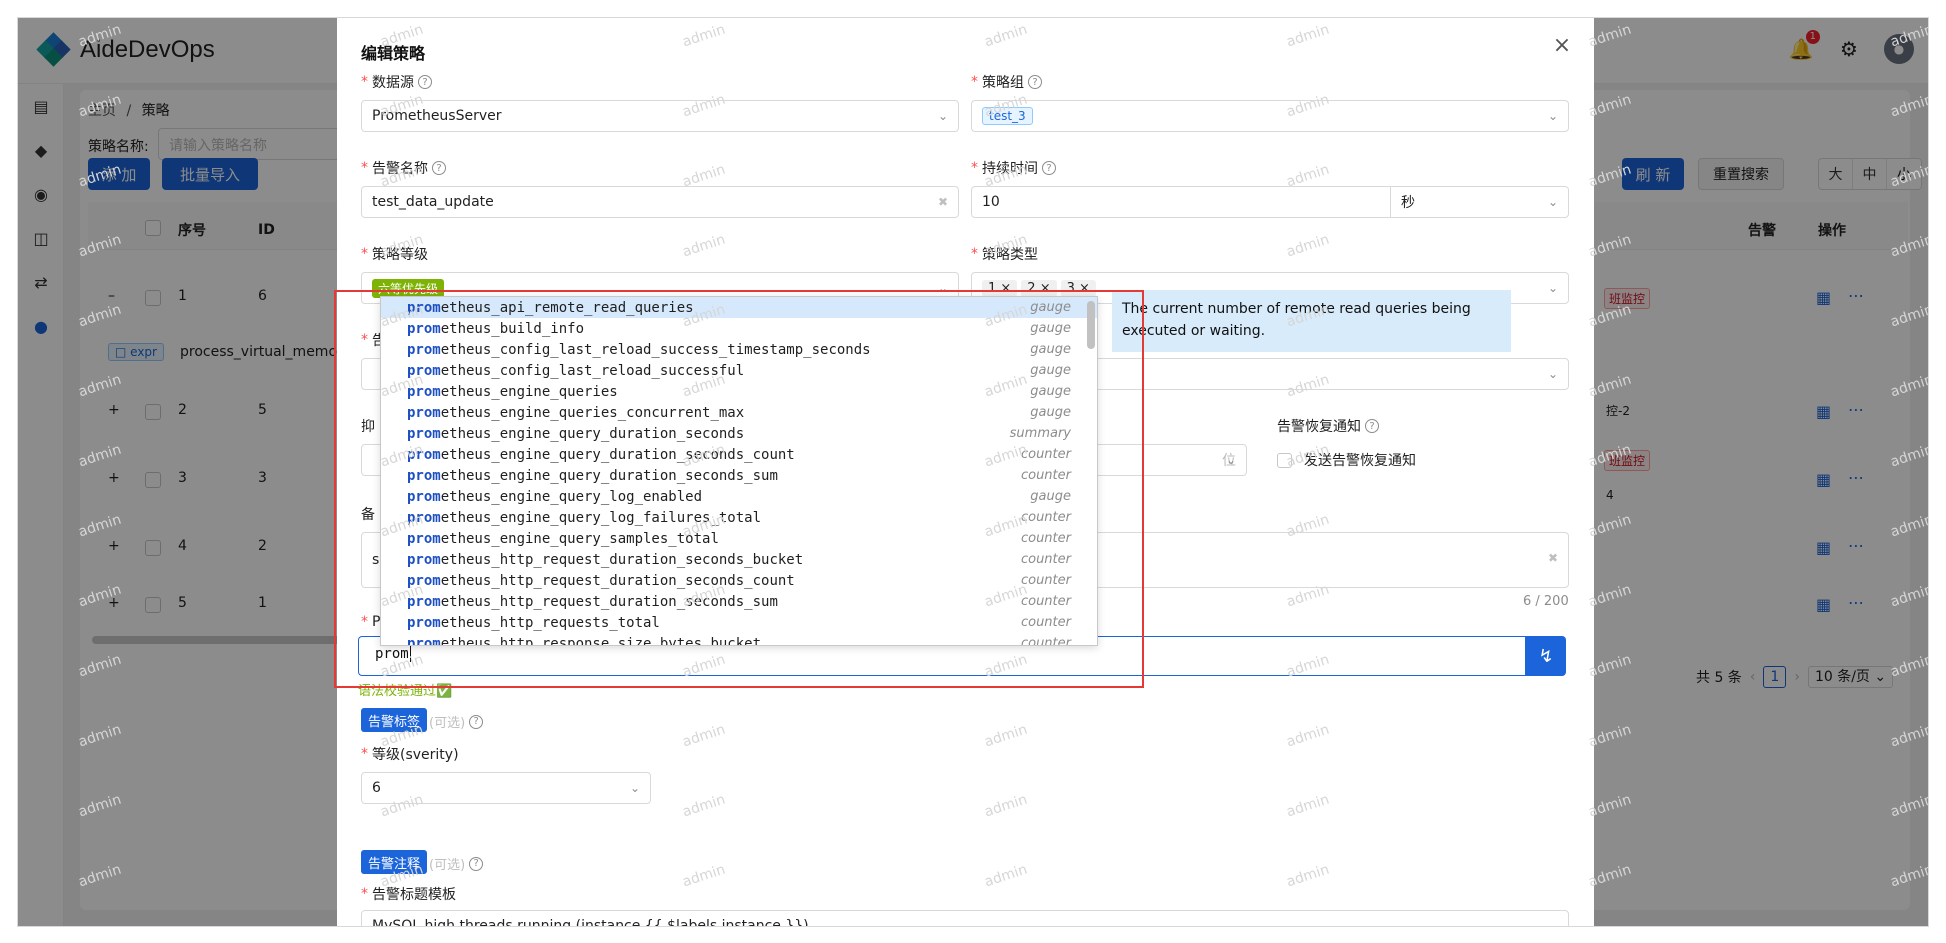 This screenshot has width=1946, height=943. Describe the element at coordinates (1181, 202) in the screenshot. I see `duration-input: 10` at that location.